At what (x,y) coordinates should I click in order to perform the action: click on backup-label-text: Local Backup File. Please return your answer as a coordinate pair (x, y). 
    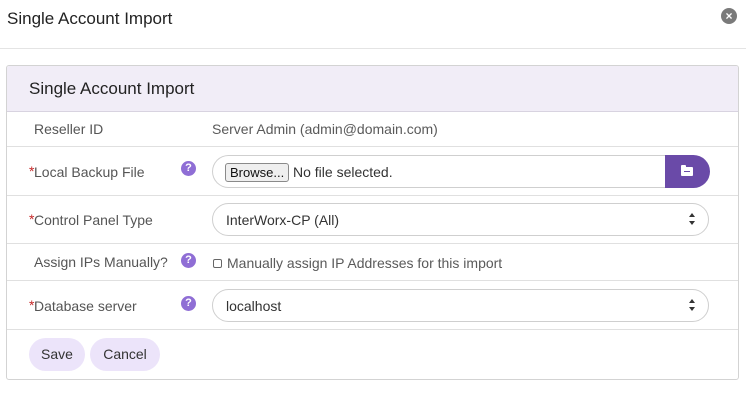
    Looking at the image, I should click on (89, 172).